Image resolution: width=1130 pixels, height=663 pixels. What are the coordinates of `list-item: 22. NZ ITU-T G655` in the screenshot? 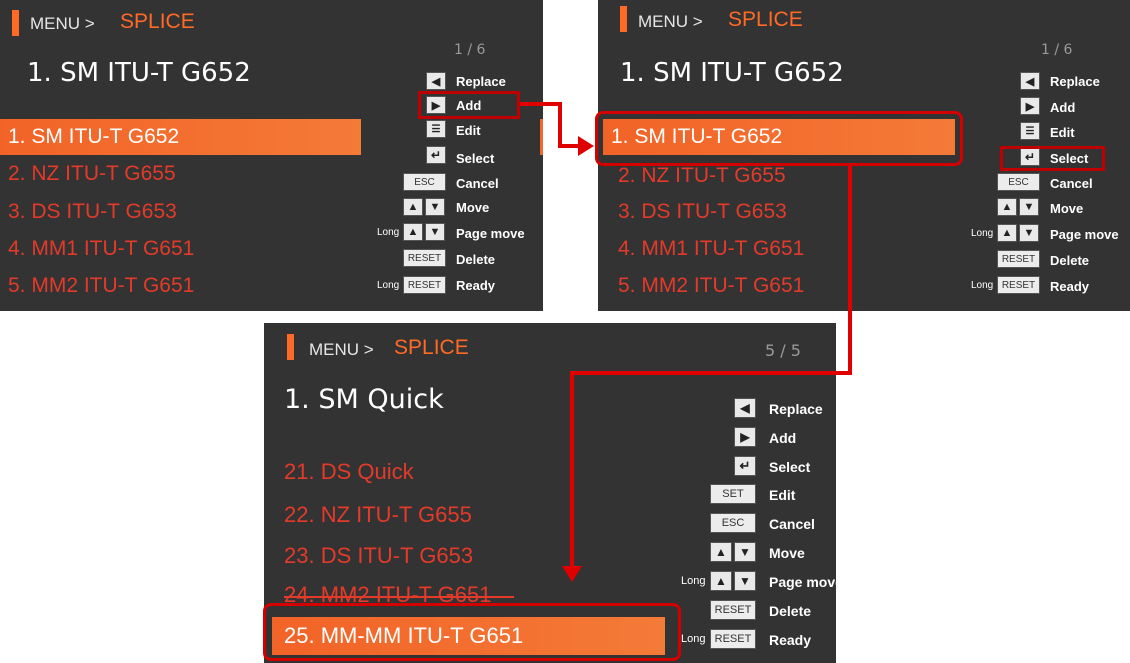 It's located at (378, 515).